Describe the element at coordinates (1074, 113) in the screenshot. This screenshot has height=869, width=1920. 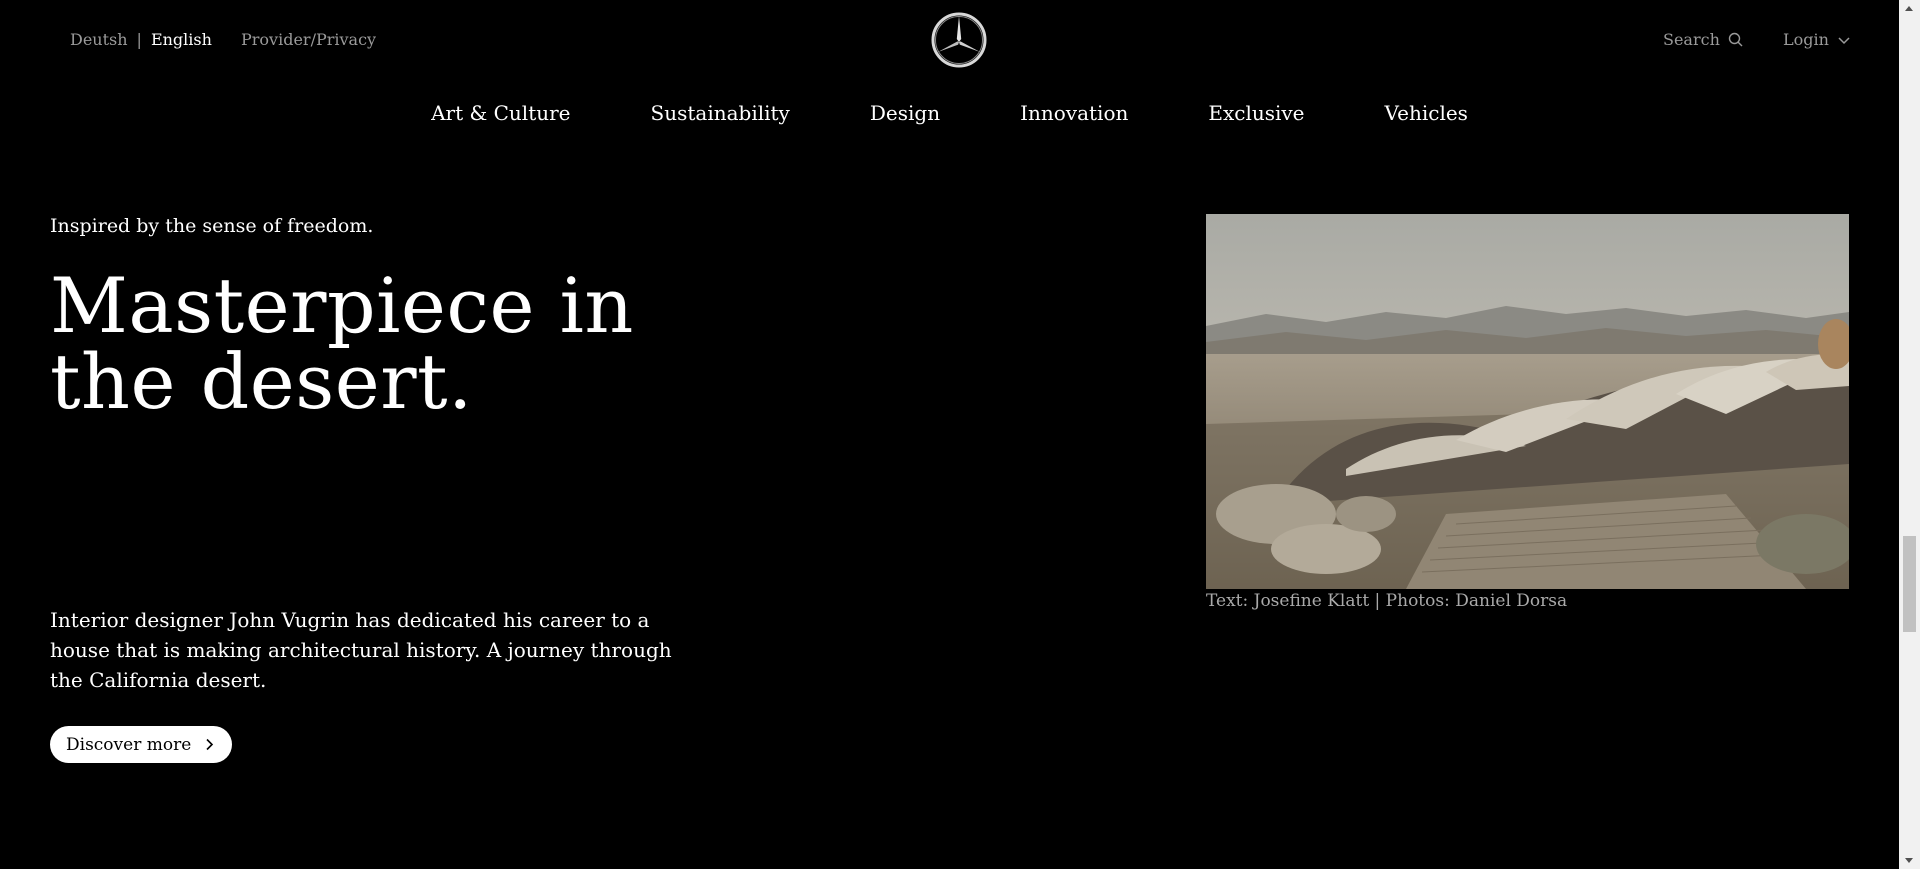
I see `nav-item-innovation: Innovation` at that location.